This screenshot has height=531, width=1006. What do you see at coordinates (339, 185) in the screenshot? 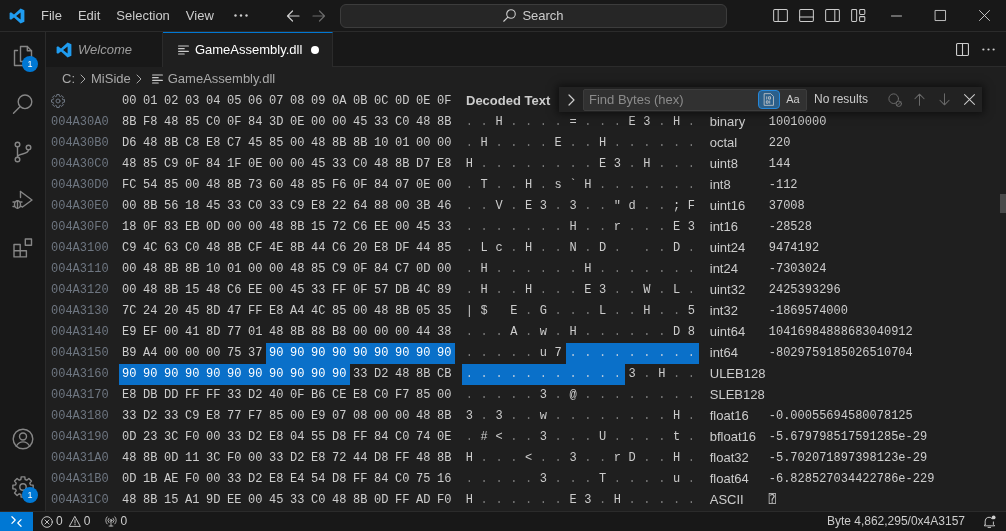
I see `hex-byte: F6` at bounding box center [339, 185].